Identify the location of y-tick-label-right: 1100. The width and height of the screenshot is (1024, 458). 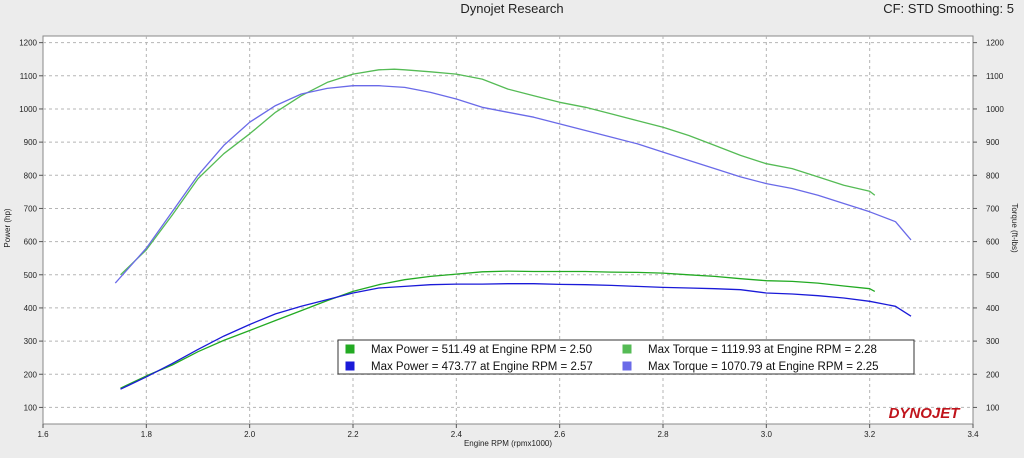
(995, 76).